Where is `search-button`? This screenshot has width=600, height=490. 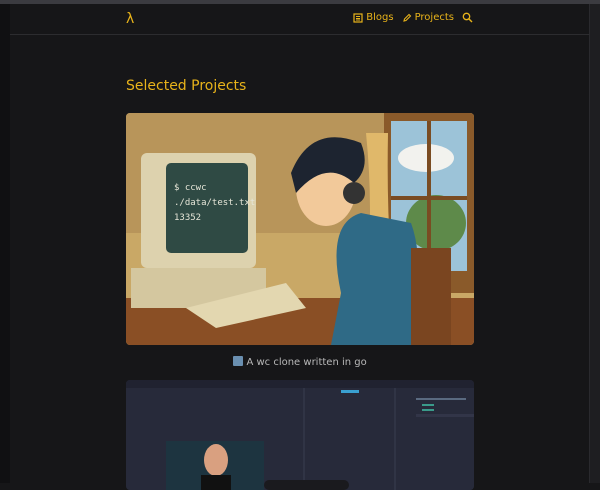
search-button is located at coordinates (467, 17).